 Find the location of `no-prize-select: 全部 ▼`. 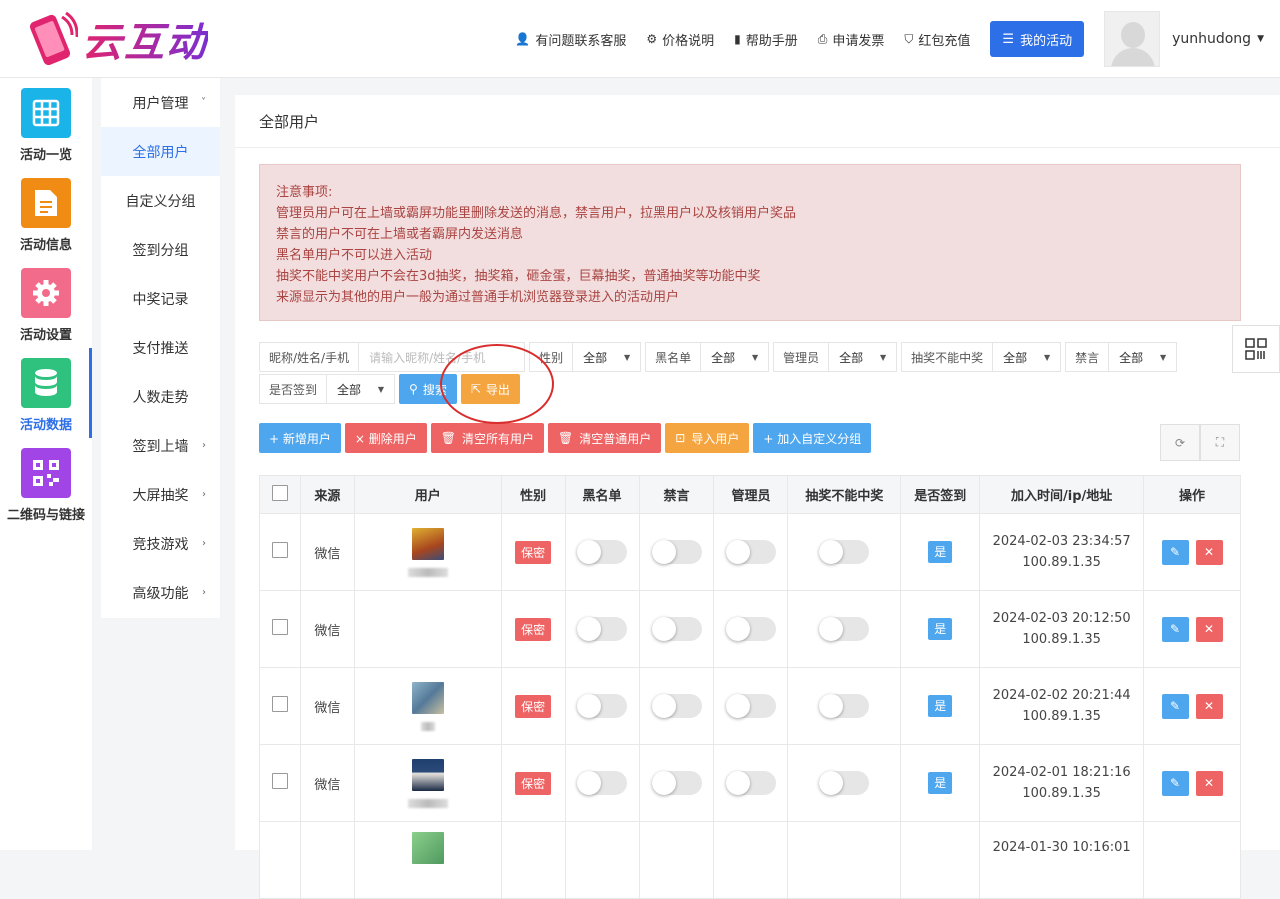

no-prize-select: 全部 ▼ is located at coordinates (1026, 357).